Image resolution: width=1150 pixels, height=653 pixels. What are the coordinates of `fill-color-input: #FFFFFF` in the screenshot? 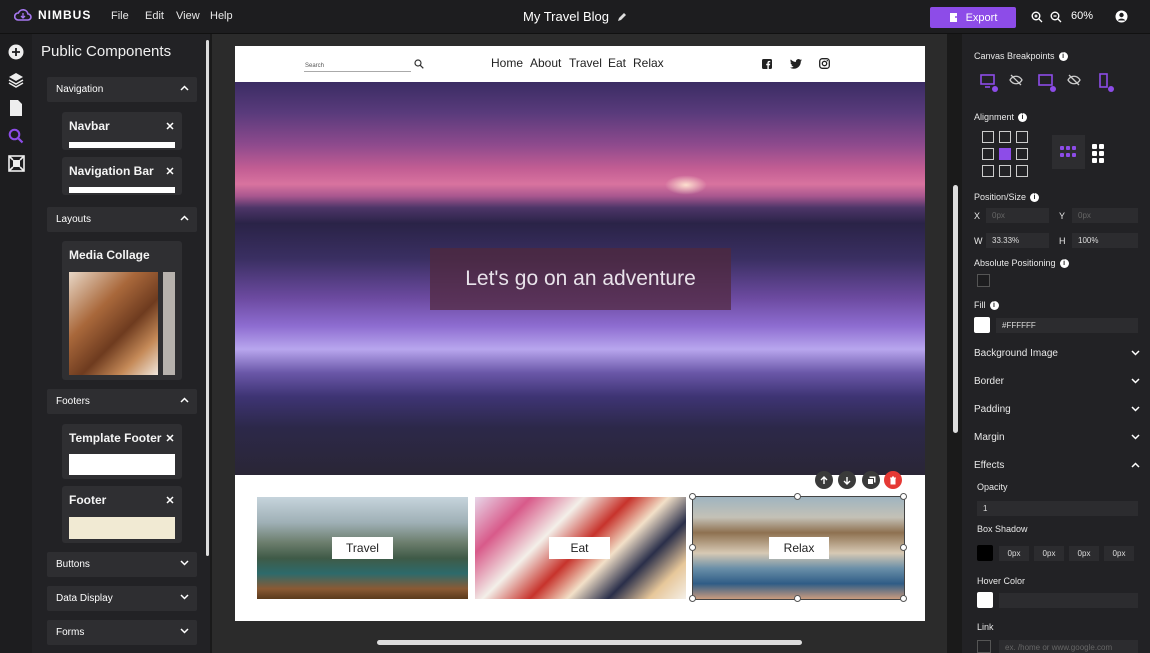 It's located at (1067, 325).